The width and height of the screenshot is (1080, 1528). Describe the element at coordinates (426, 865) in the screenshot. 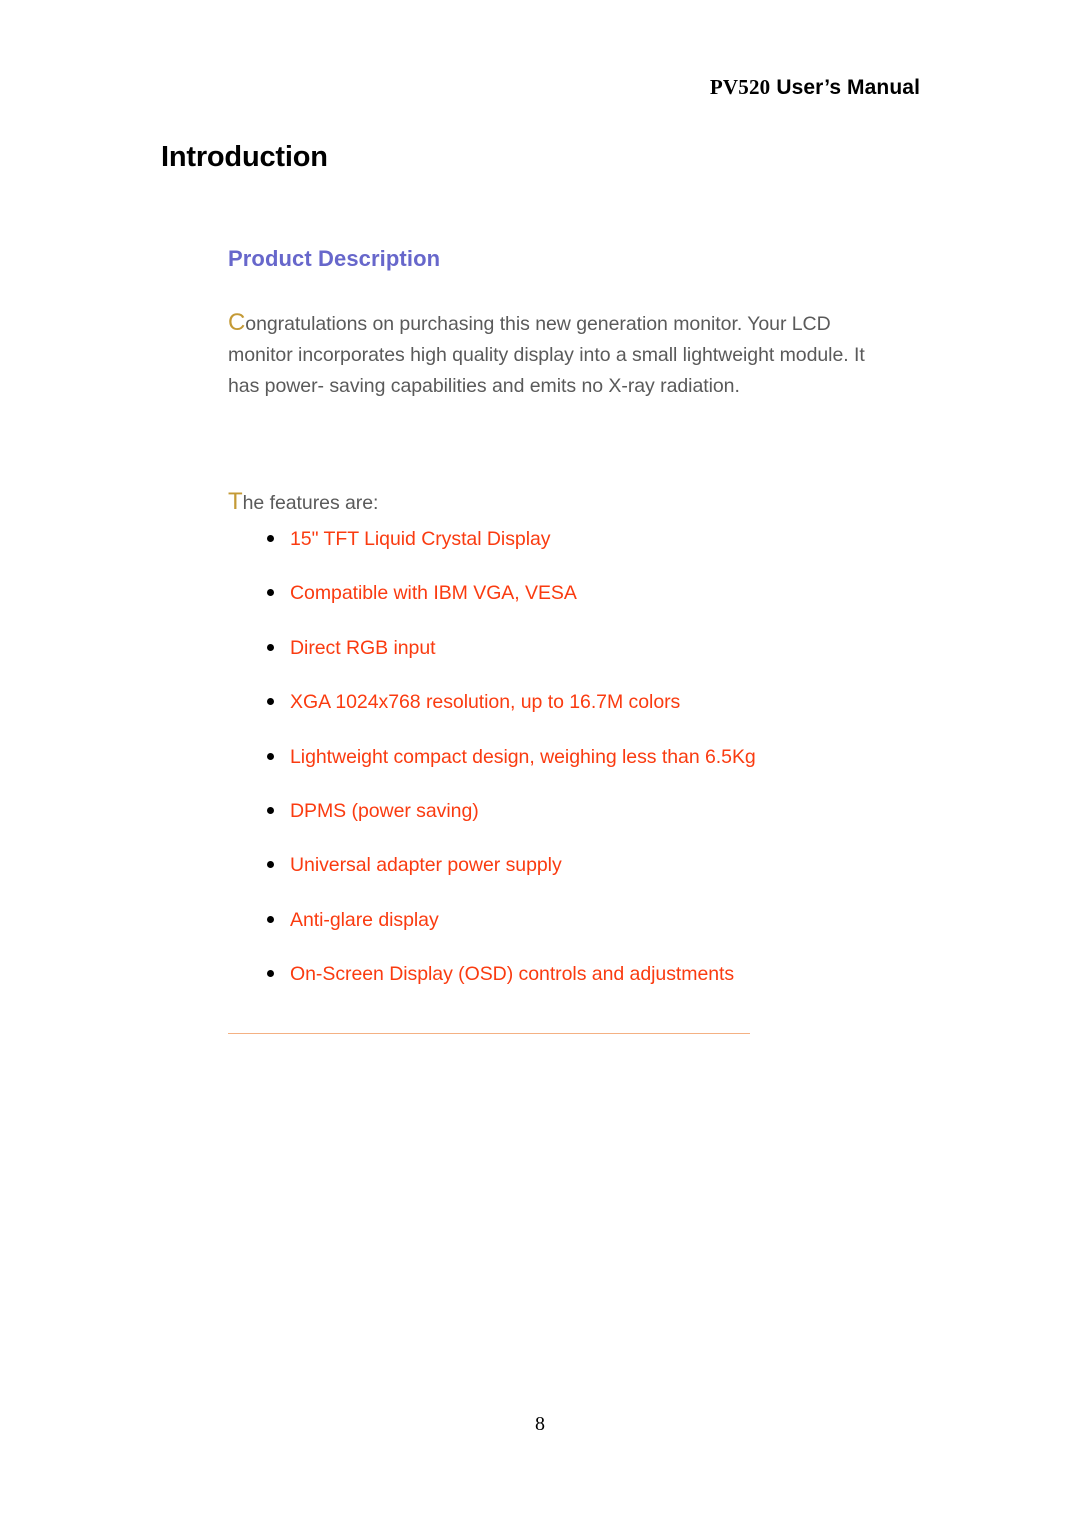

I see `list-item-label: Universal adapter power supply` at that location.